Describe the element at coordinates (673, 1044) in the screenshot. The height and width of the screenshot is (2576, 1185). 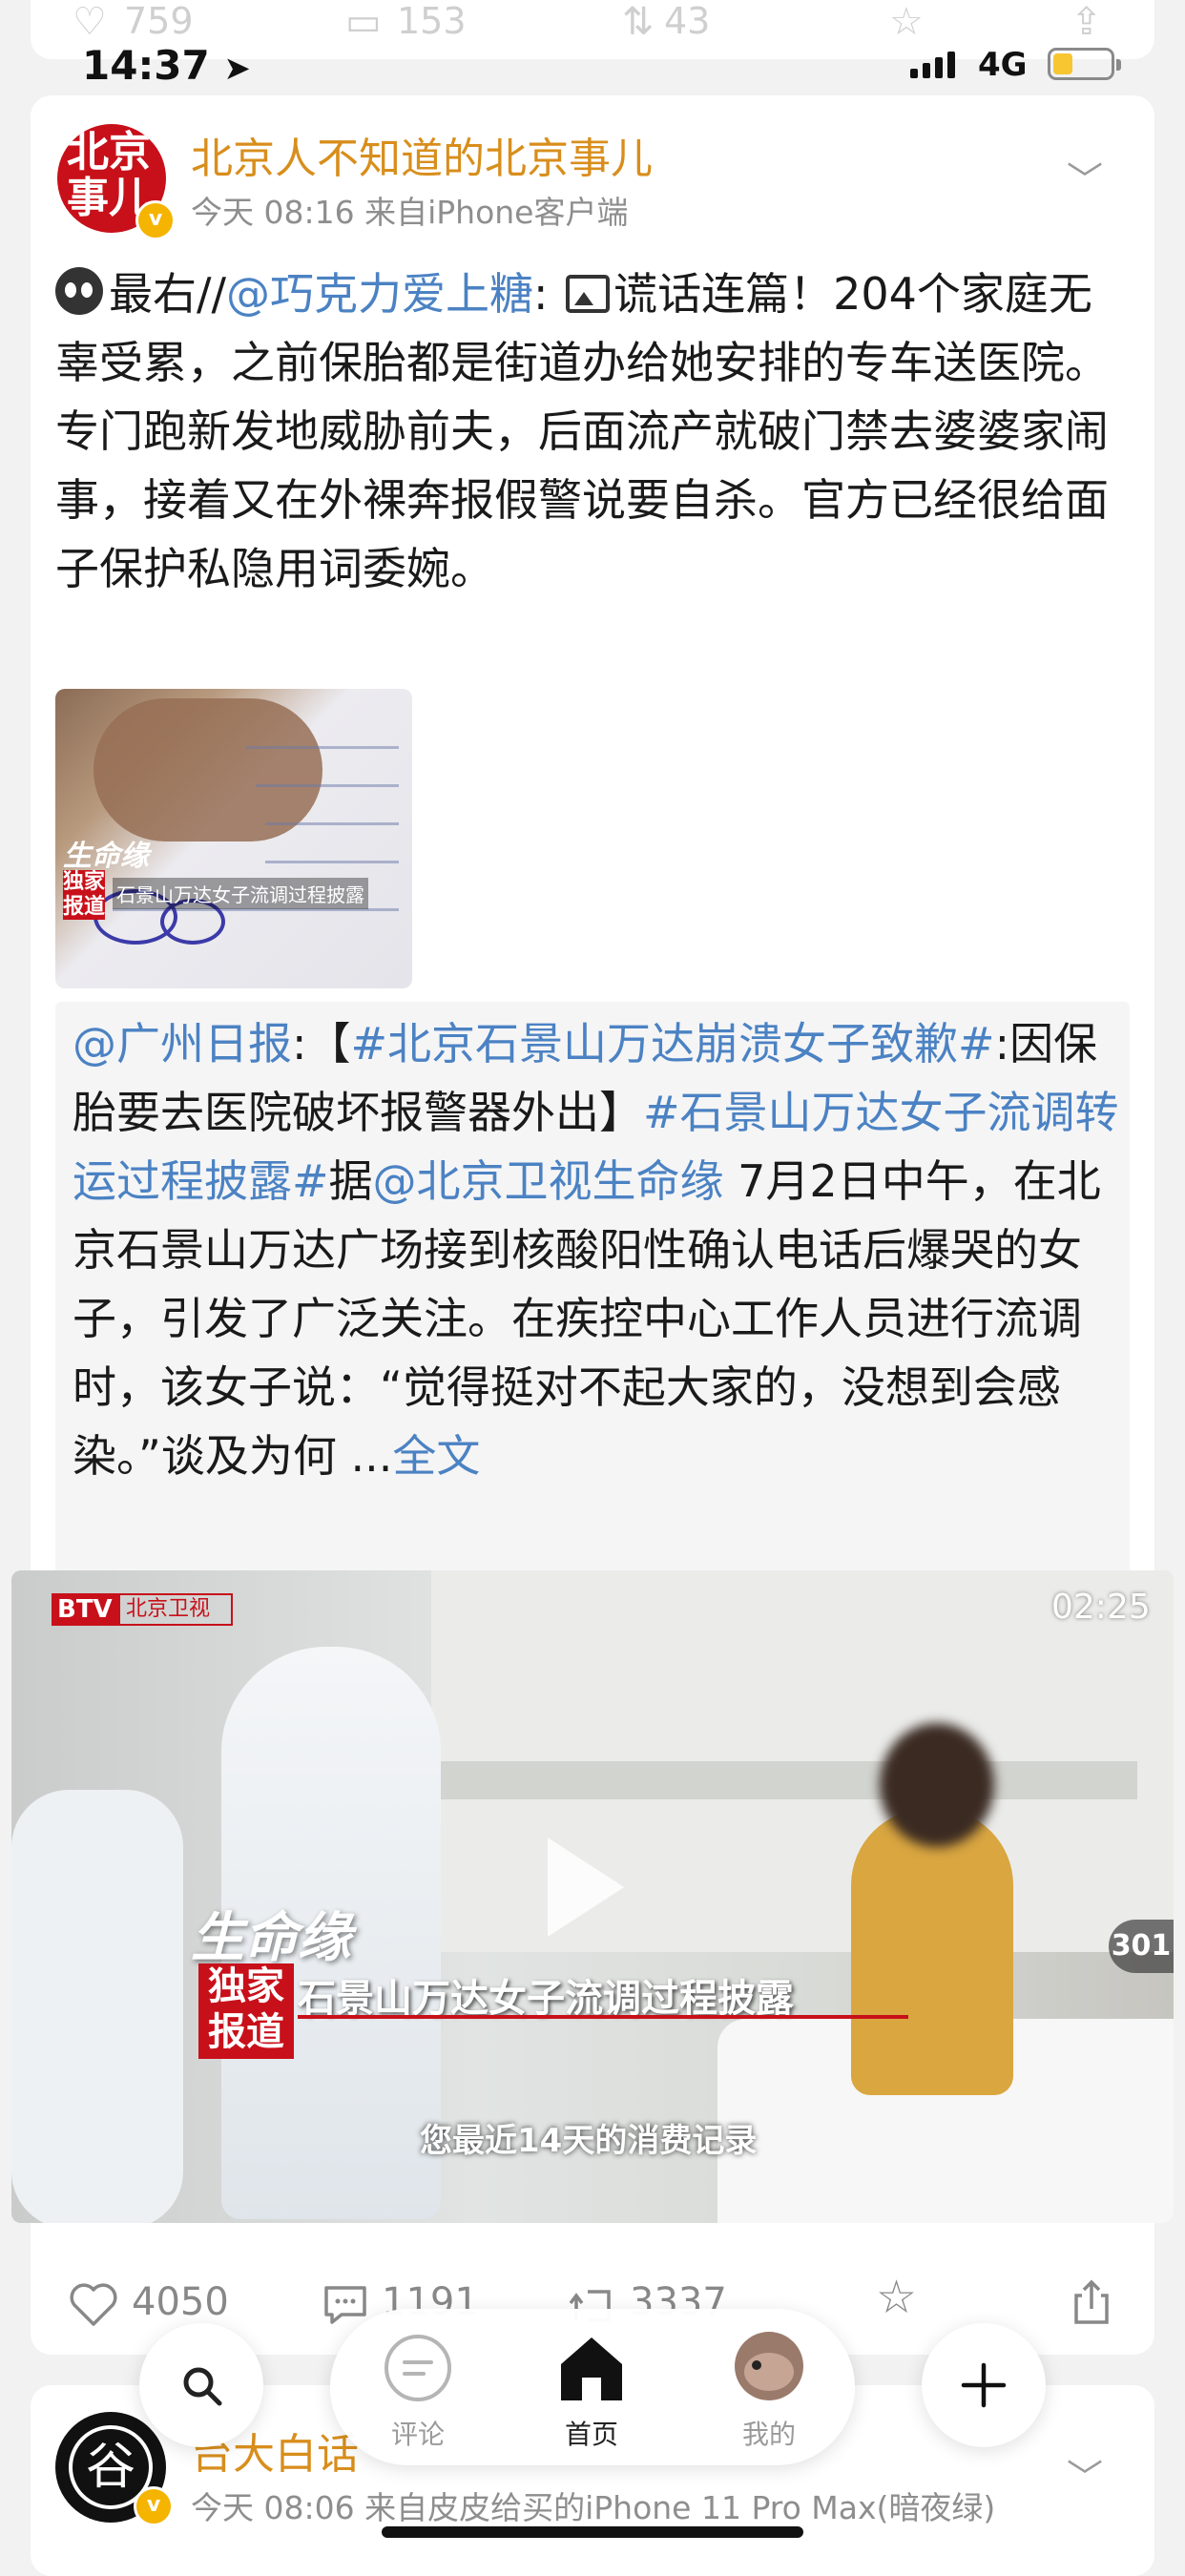
I see `hashtag-link: #北京石景山万达崩溃女子致歉#` at that location.